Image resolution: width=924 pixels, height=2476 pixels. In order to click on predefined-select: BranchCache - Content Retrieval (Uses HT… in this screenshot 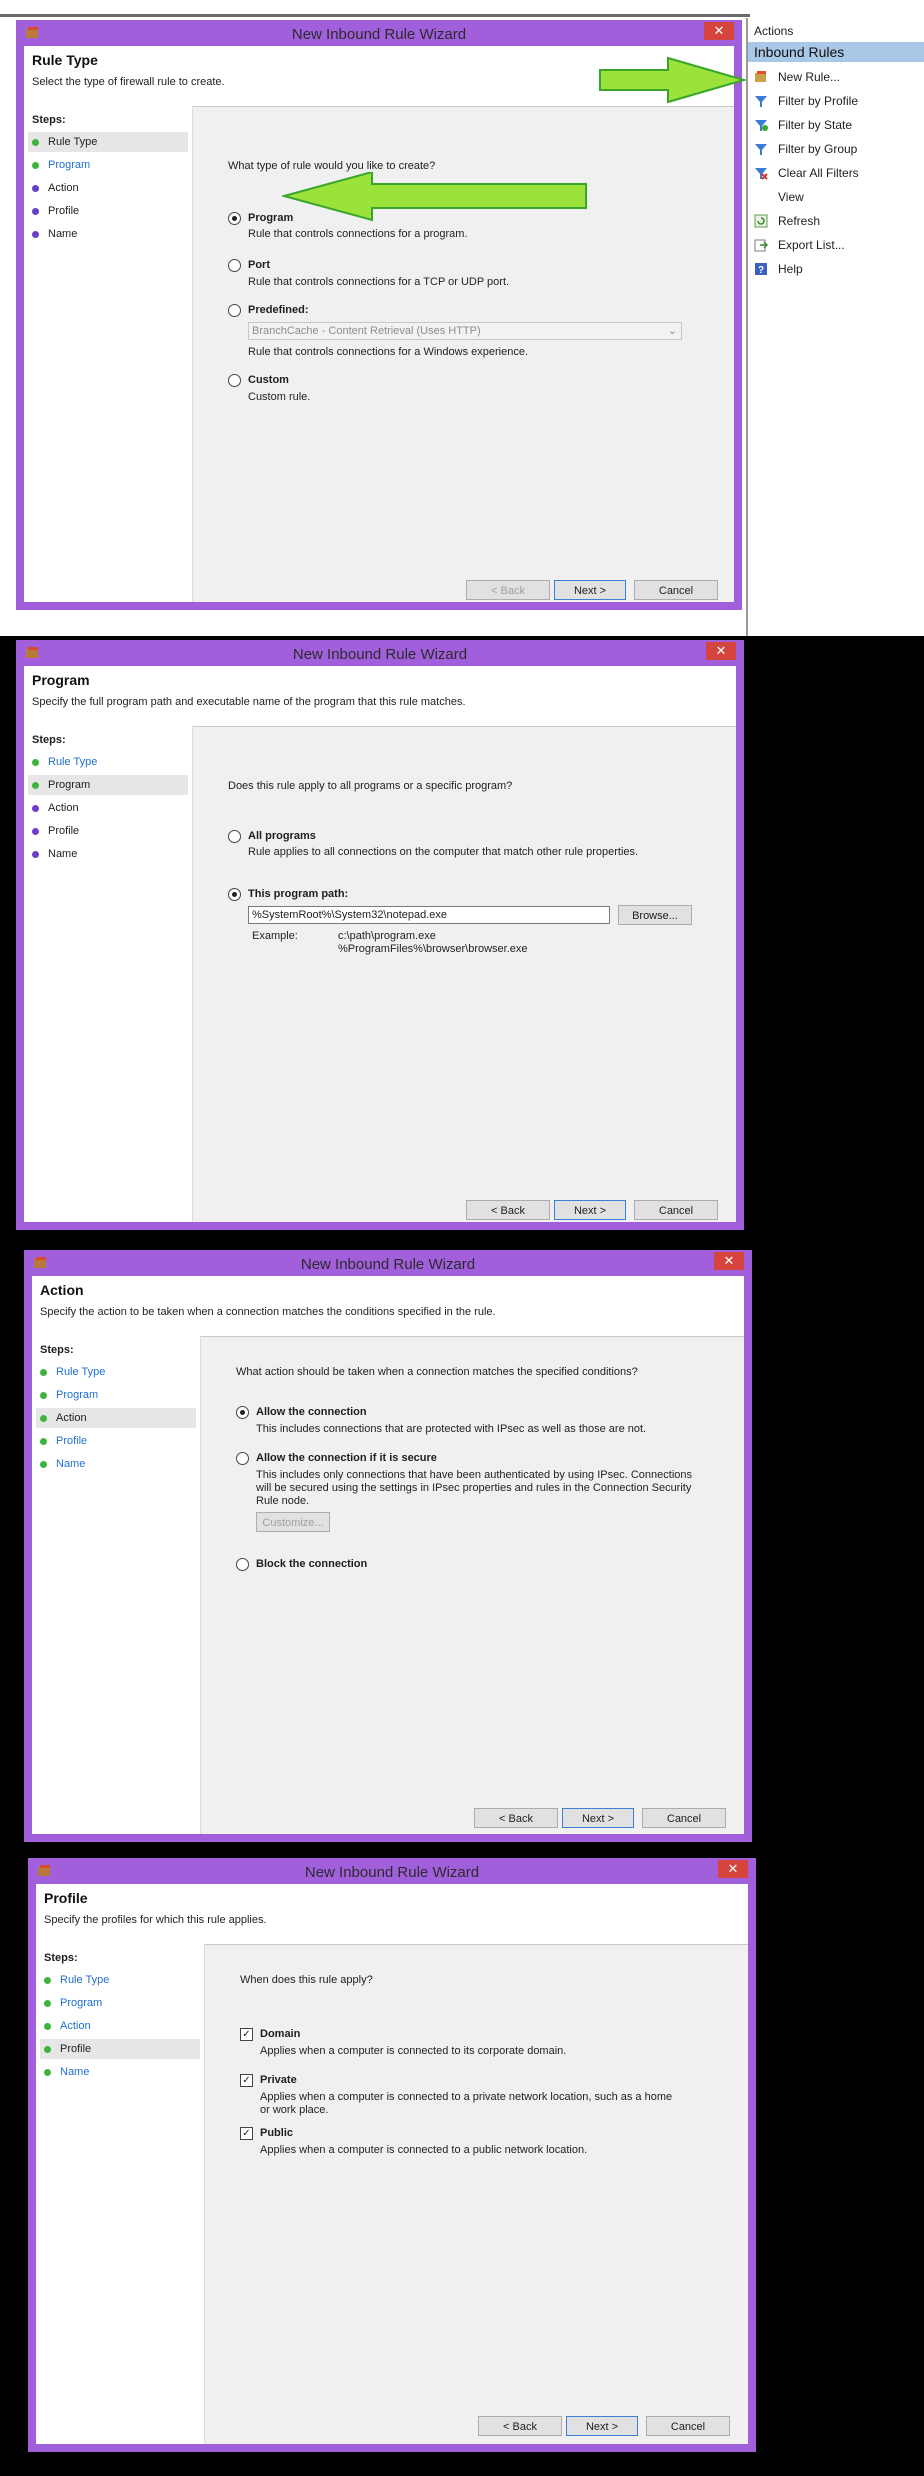, I will do `click(465, 331)`.